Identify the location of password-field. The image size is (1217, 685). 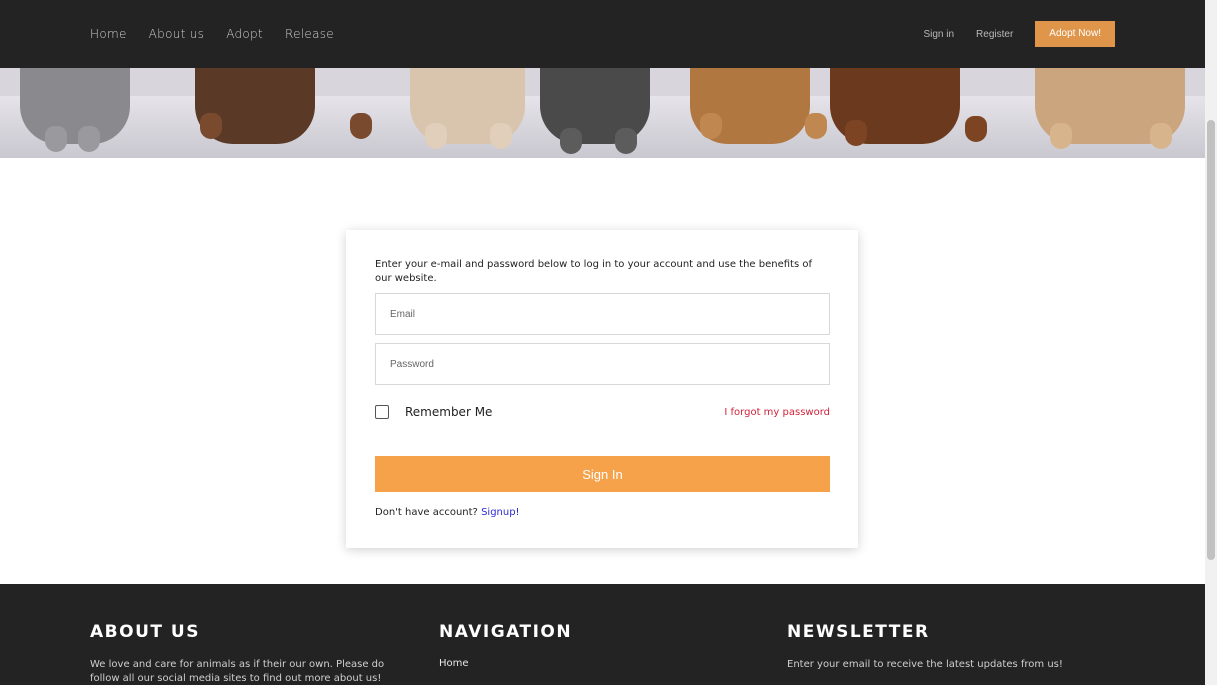
(602, 364).